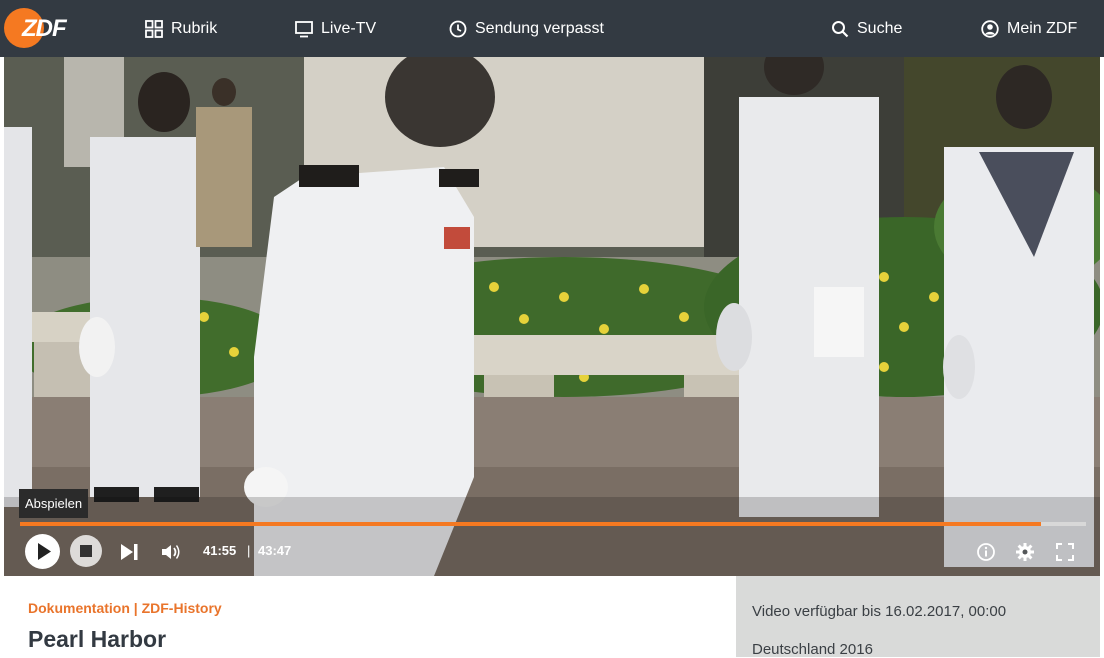 The image size is (1104, 658). What do you see at coordinates (125, 608) in the screenshot?
I see `category-label: Dokumentation | ZDF-History` at bounding box center [125, 608].